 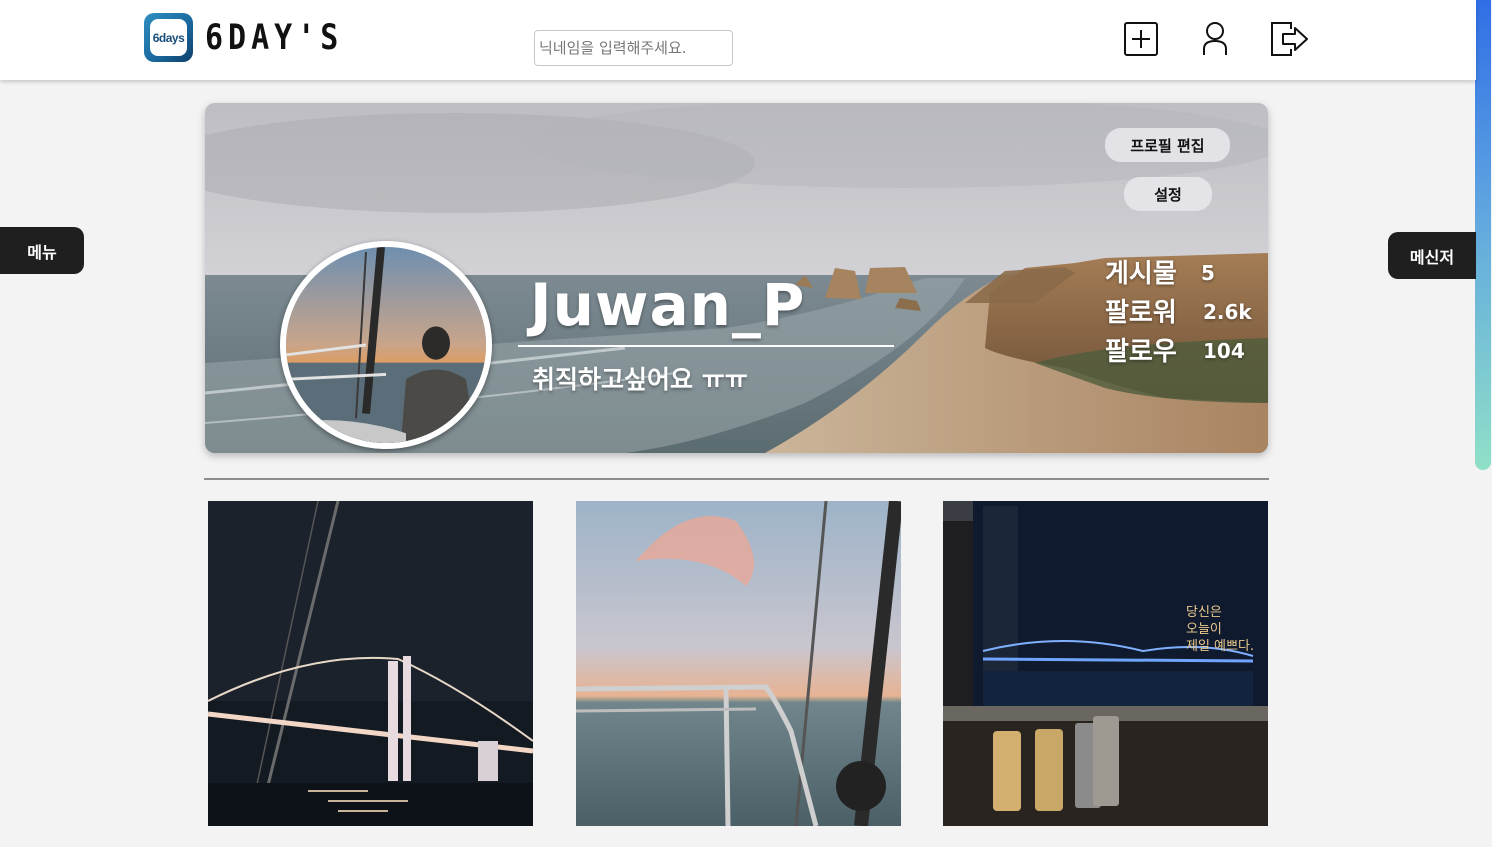 What do you see at coordinates (1141, 349) in the screenshot?
I see `following-count-label: 팔로우` at bounding box center [1141, 349].